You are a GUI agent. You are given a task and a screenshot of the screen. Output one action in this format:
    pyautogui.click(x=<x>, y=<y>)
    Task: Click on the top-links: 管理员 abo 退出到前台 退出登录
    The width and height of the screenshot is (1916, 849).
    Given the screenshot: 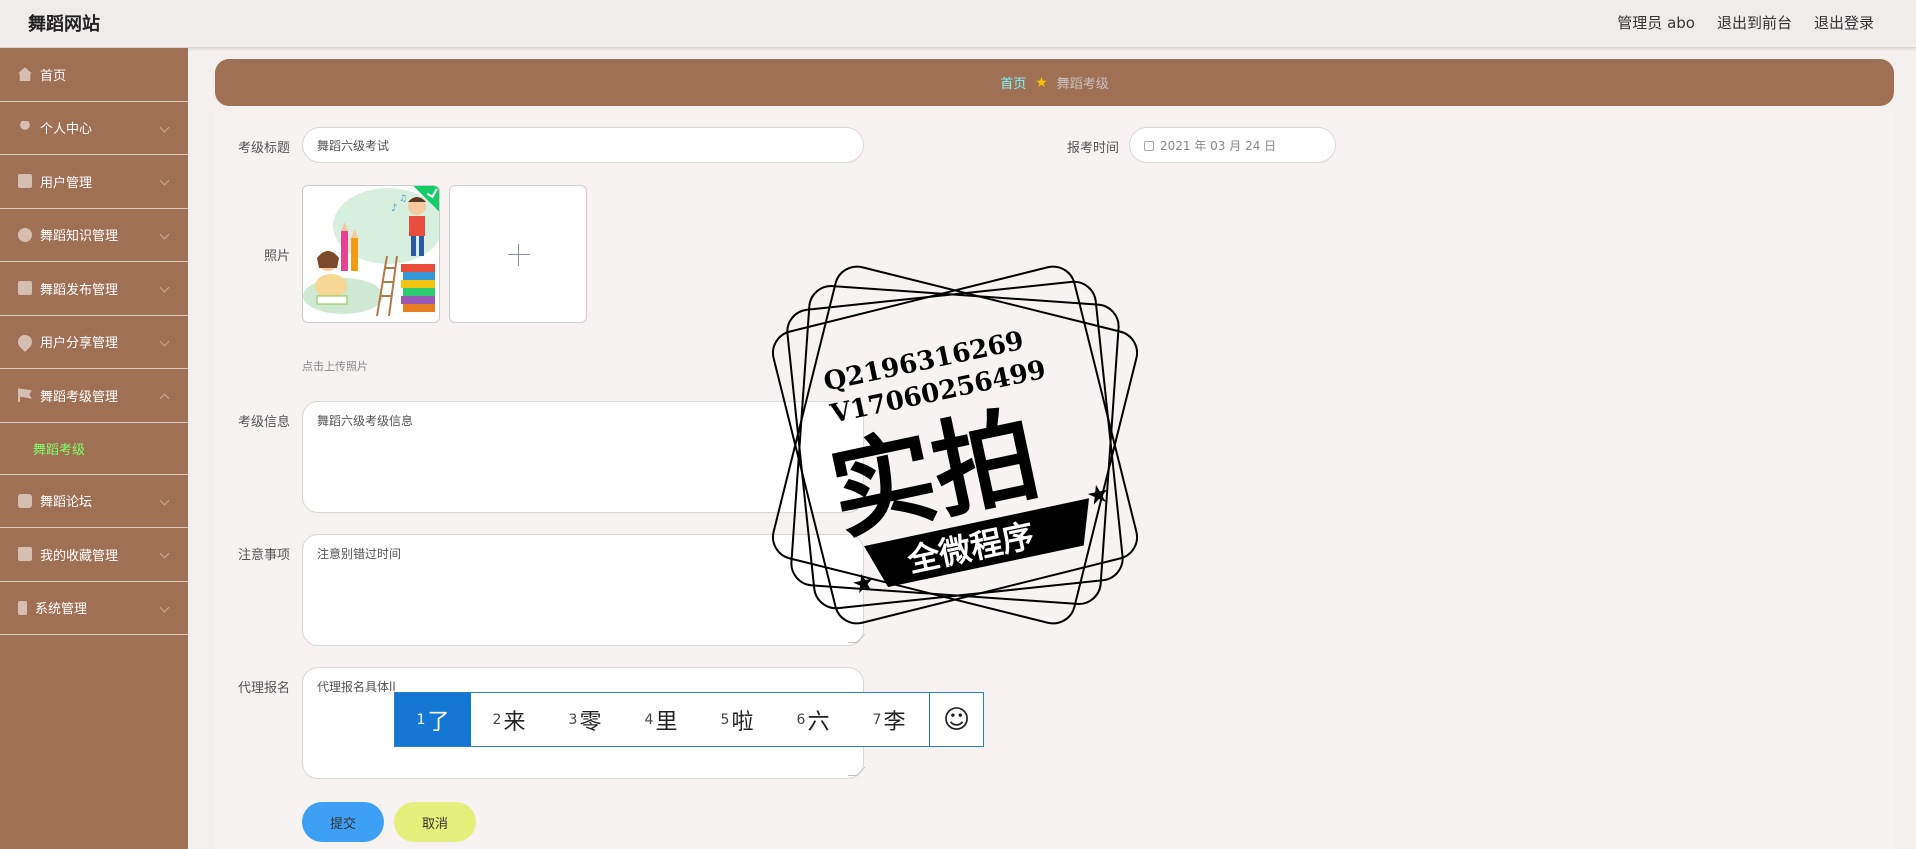 What is the action you would take?
    pyautogui.click(x=1745, y=22)
    